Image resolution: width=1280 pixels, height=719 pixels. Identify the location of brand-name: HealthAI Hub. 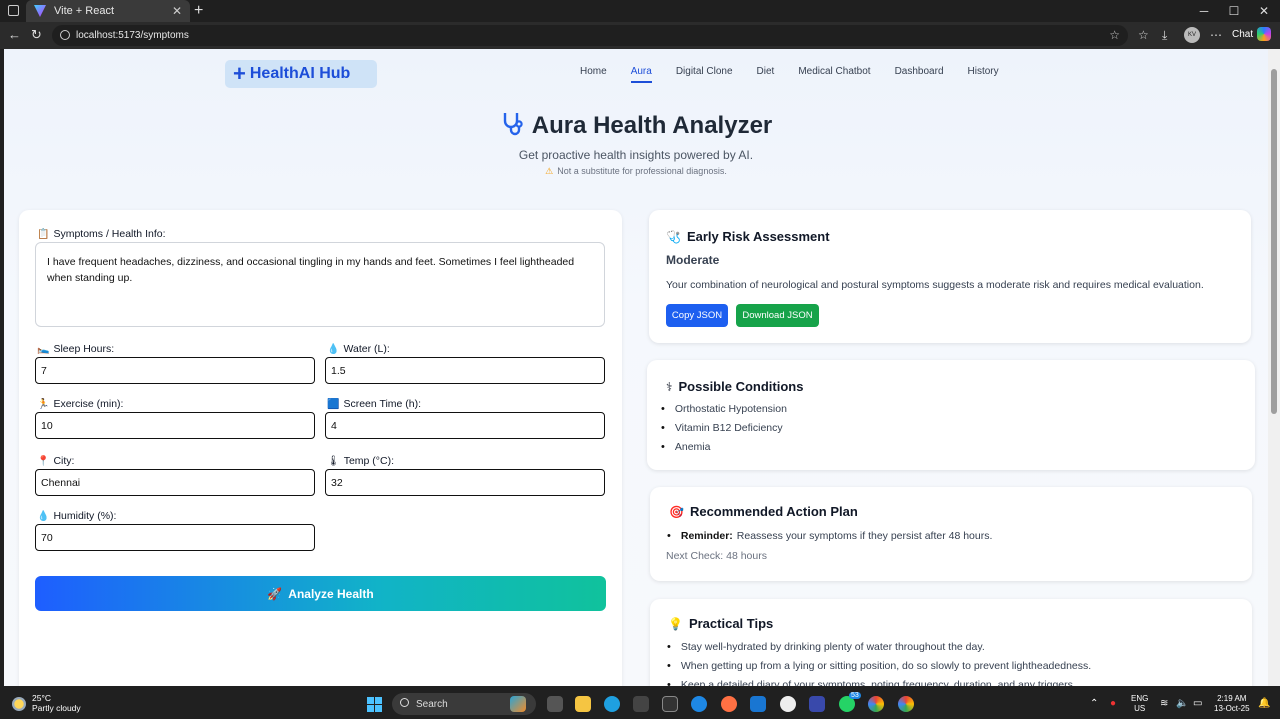
(300, 73).